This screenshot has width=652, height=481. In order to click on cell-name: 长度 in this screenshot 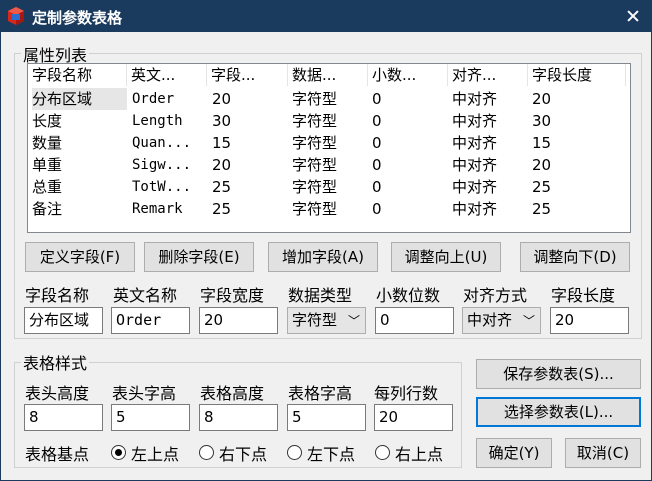, I will do `click(47, 121)`.